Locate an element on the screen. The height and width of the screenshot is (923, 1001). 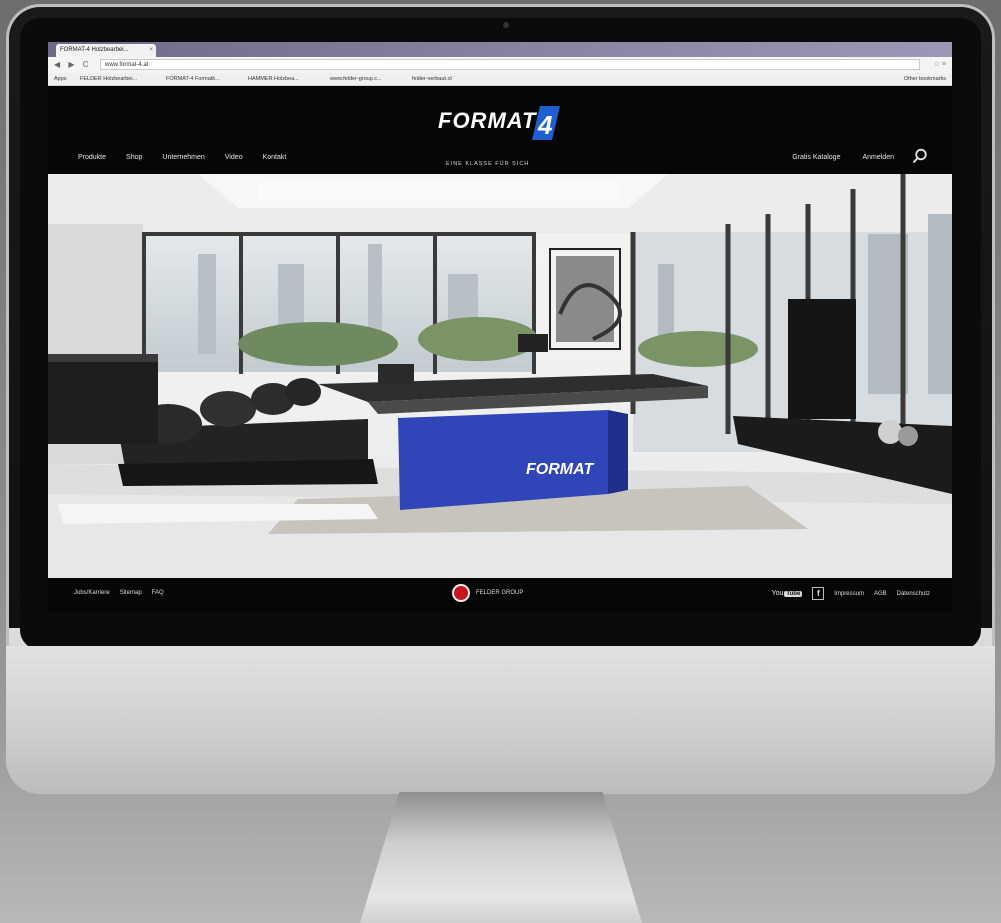
tagline: EINE KLASSE FÜR SICH is located at coordinates (488, 164).